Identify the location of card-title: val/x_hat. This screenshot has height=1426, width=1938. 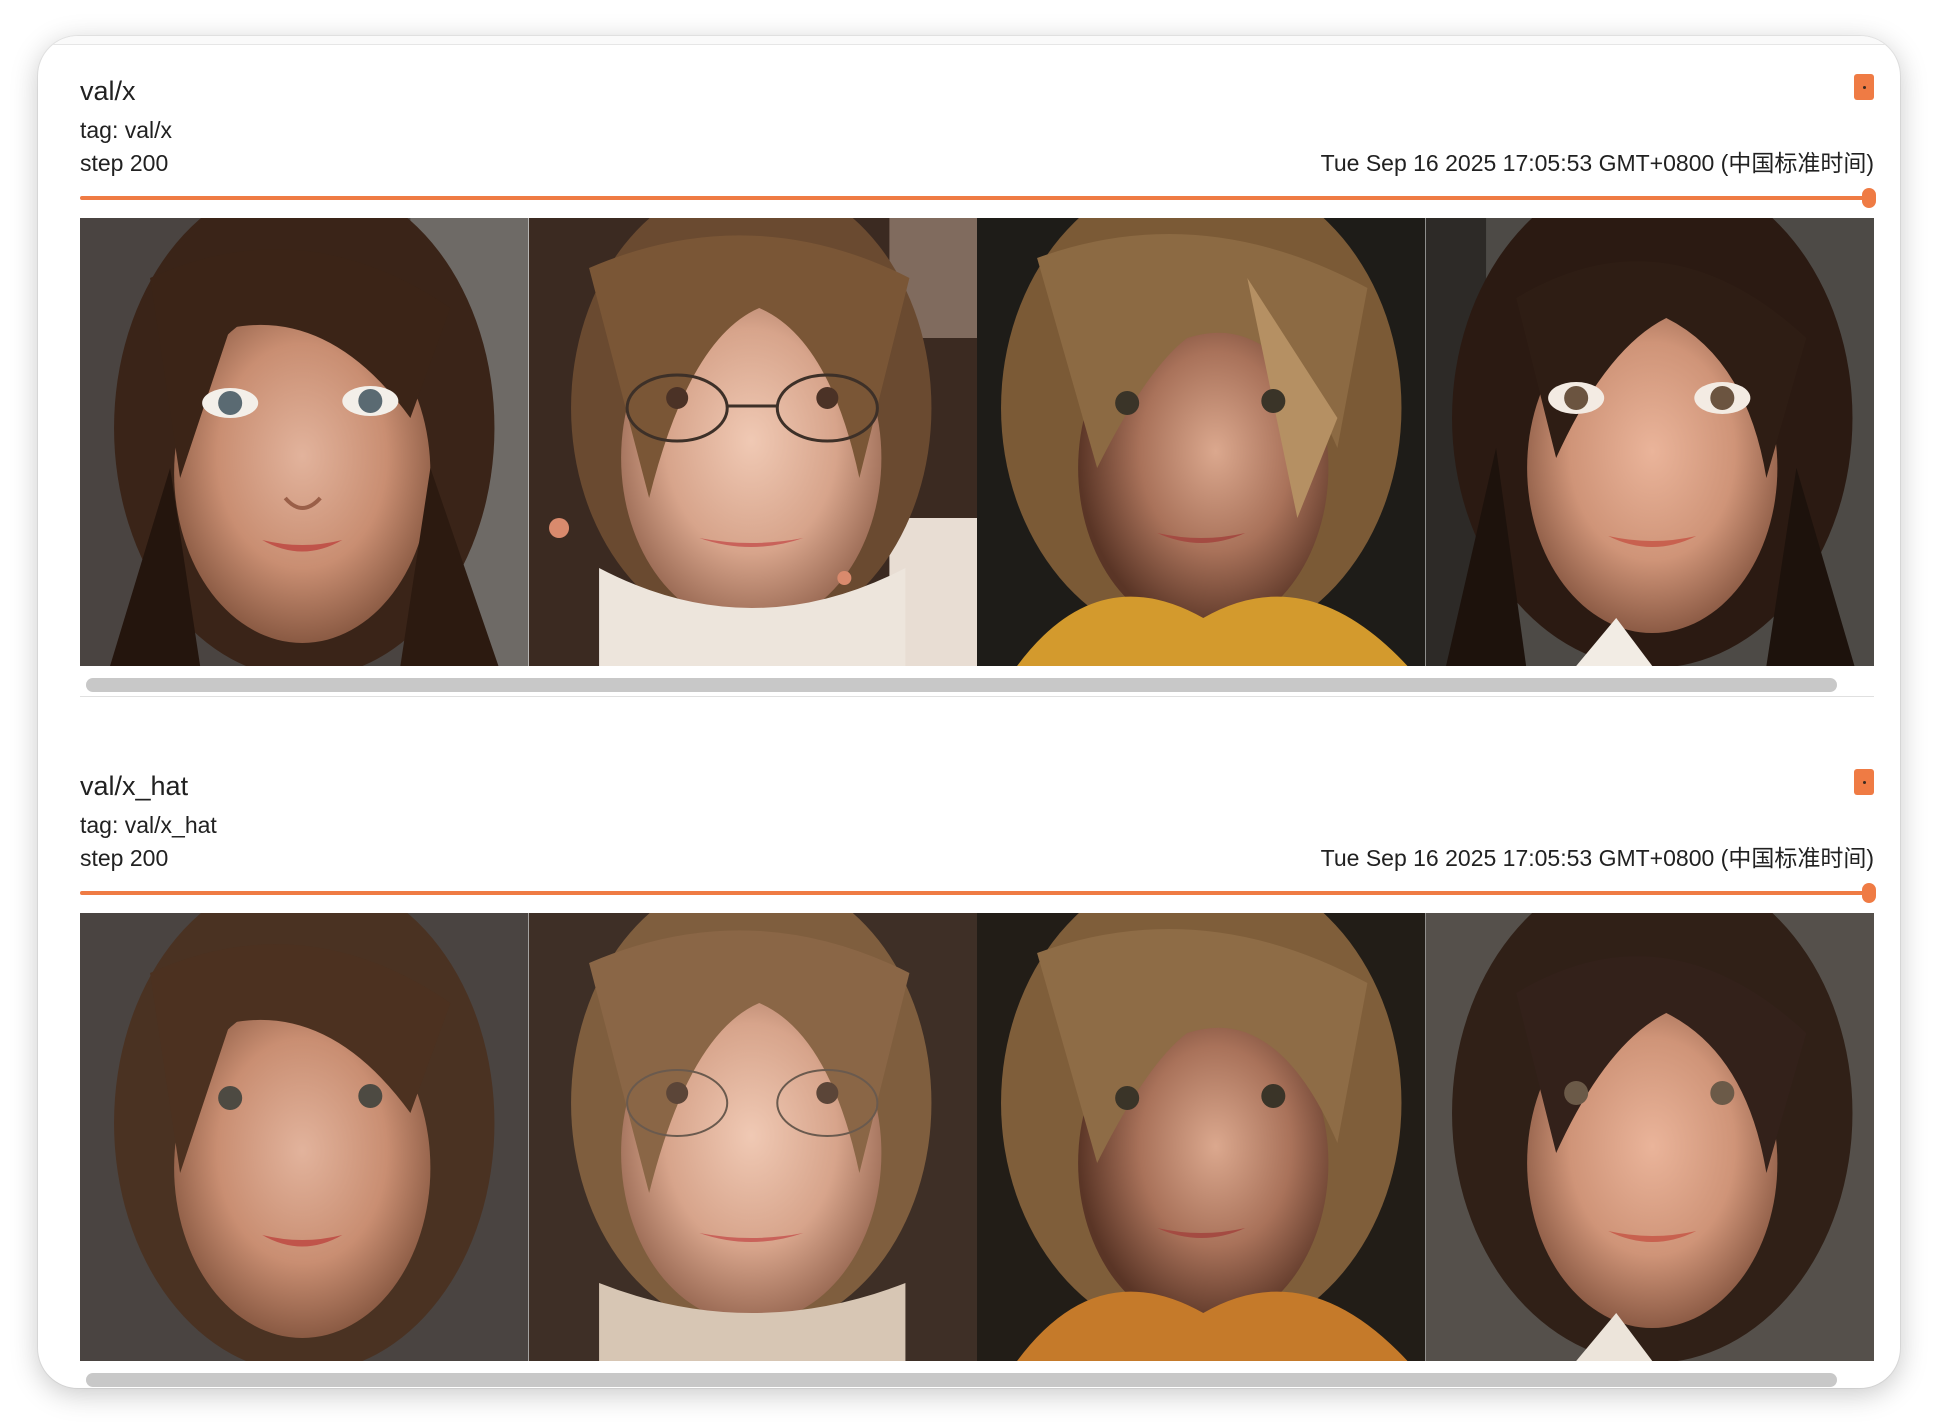
(134, 786).